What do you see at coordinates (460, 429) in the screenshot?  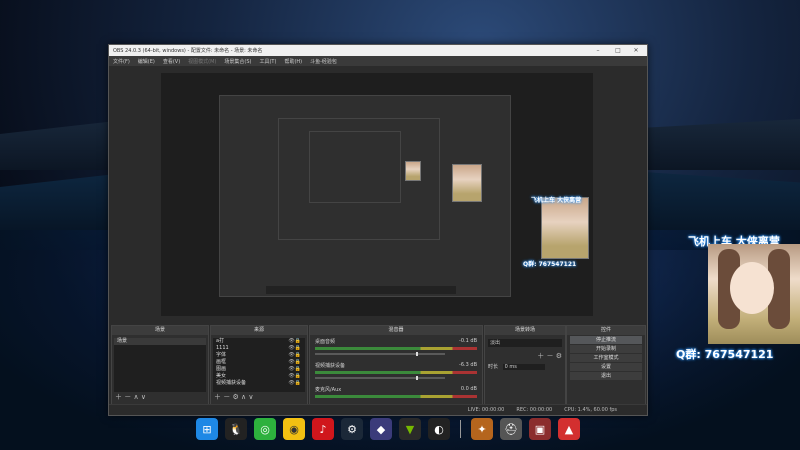 I see `separator` at bounding box center [460, 429].